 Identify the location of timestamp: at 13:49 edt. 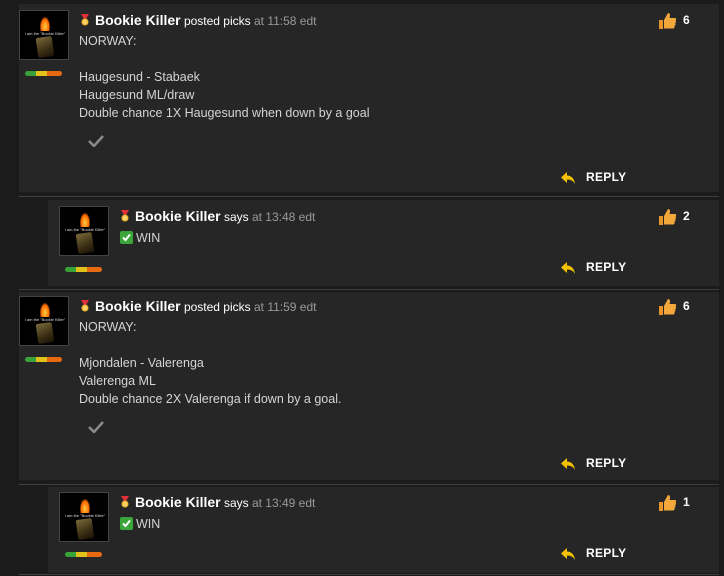
(283, 503).